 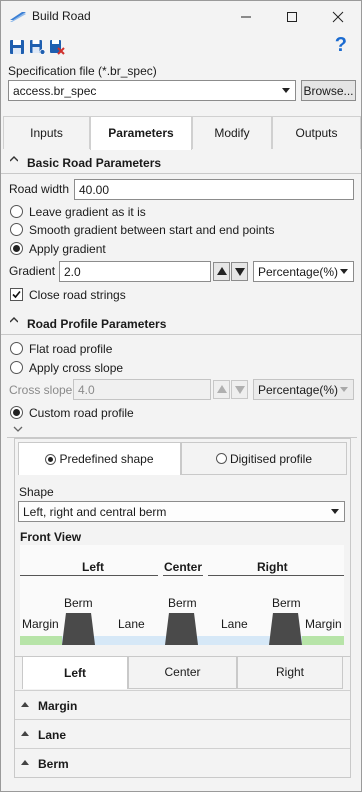 I want to click on cross-slope-decrement-button, so click(x=239, y=389).